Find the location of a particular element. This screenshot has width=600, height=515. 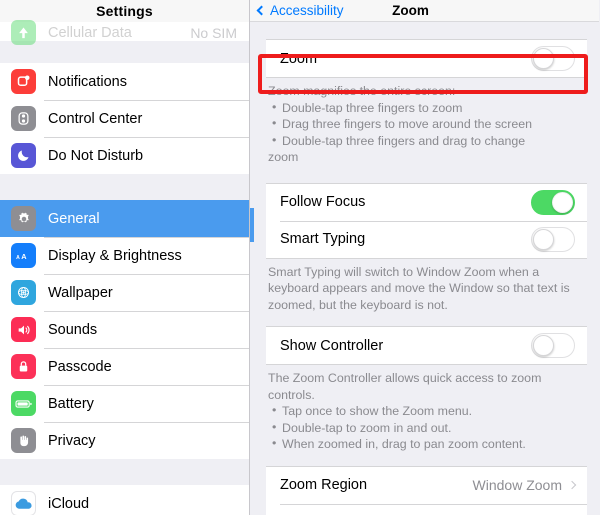

notifications-icon is located at coordinates (23, 81).